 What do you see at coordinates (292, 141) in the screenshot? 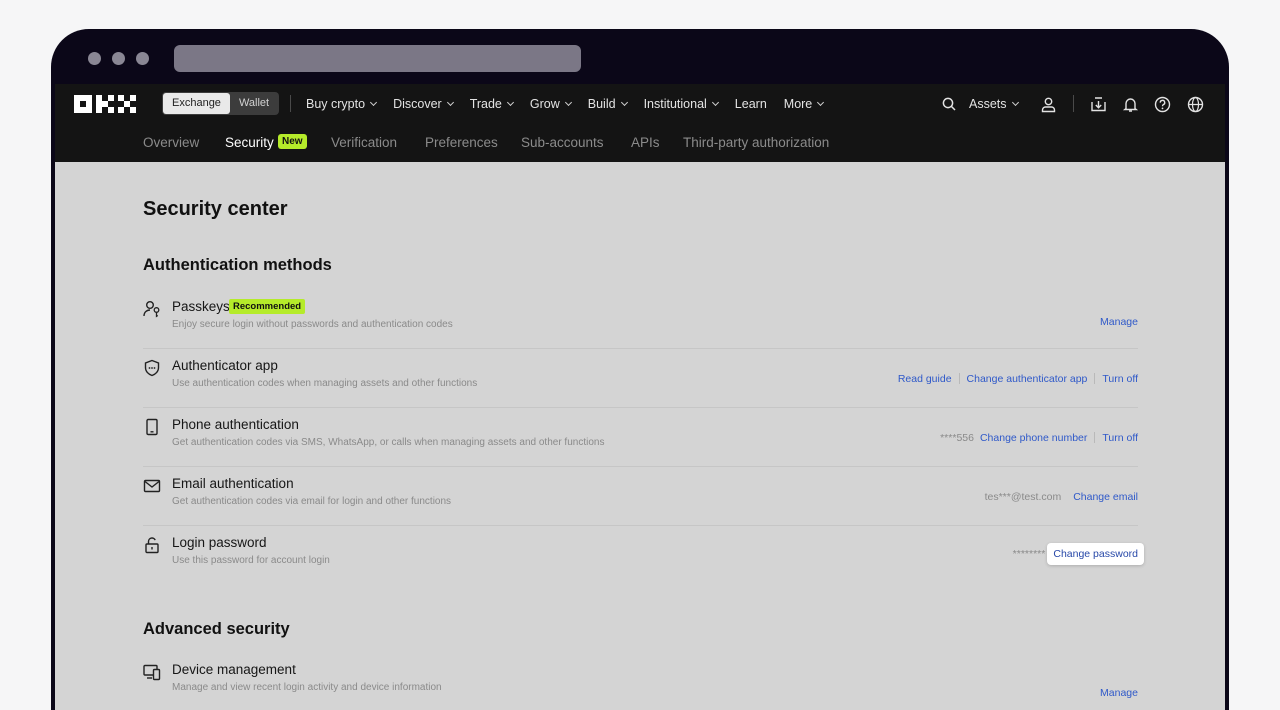
I see `new-badge: New` at bounding box center [292, 141].